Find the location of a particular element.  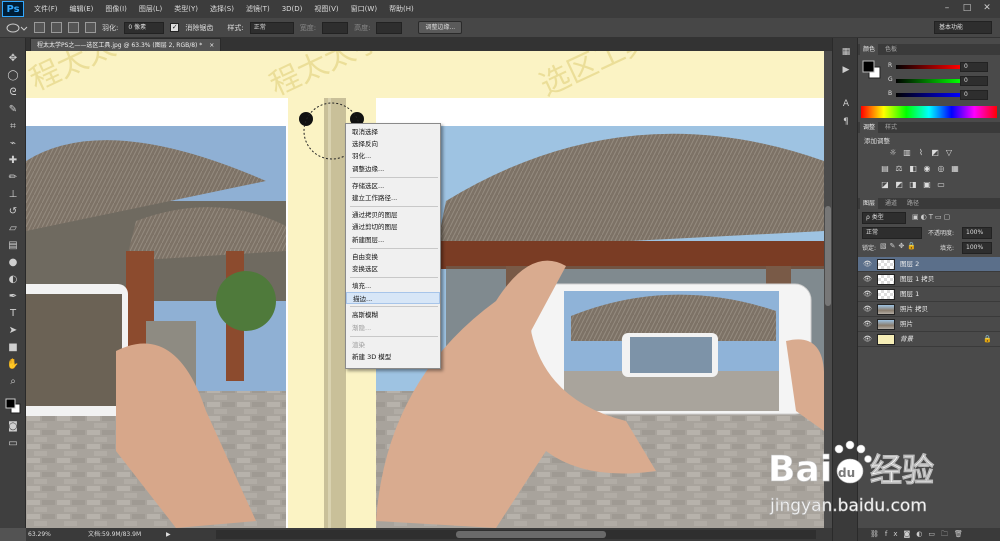

layer-name: 图层 2 is located at coordinates (909, 264).